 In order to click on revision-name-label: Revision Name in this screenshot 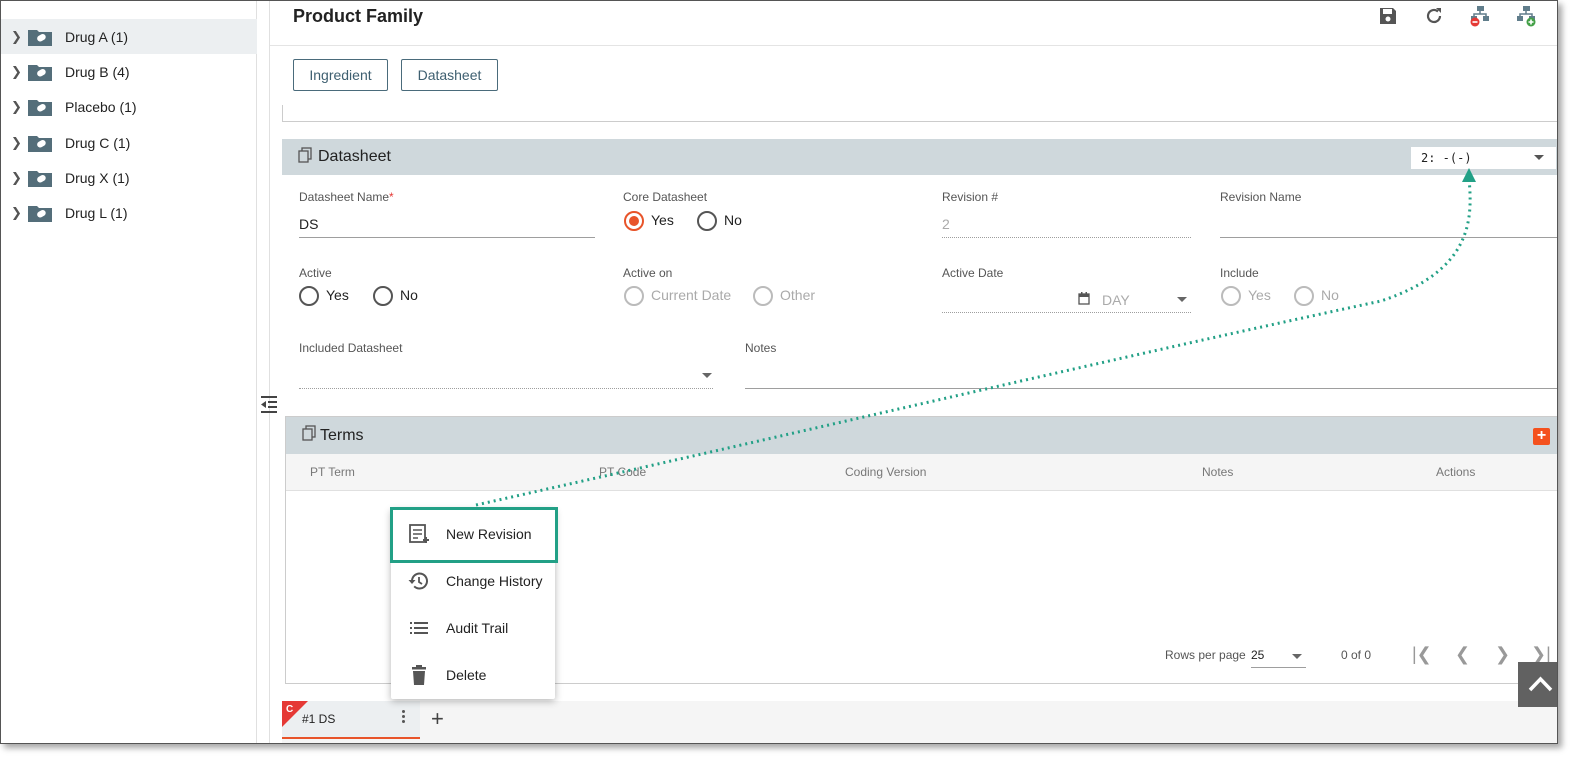, I will do `click(1261, 197)`.